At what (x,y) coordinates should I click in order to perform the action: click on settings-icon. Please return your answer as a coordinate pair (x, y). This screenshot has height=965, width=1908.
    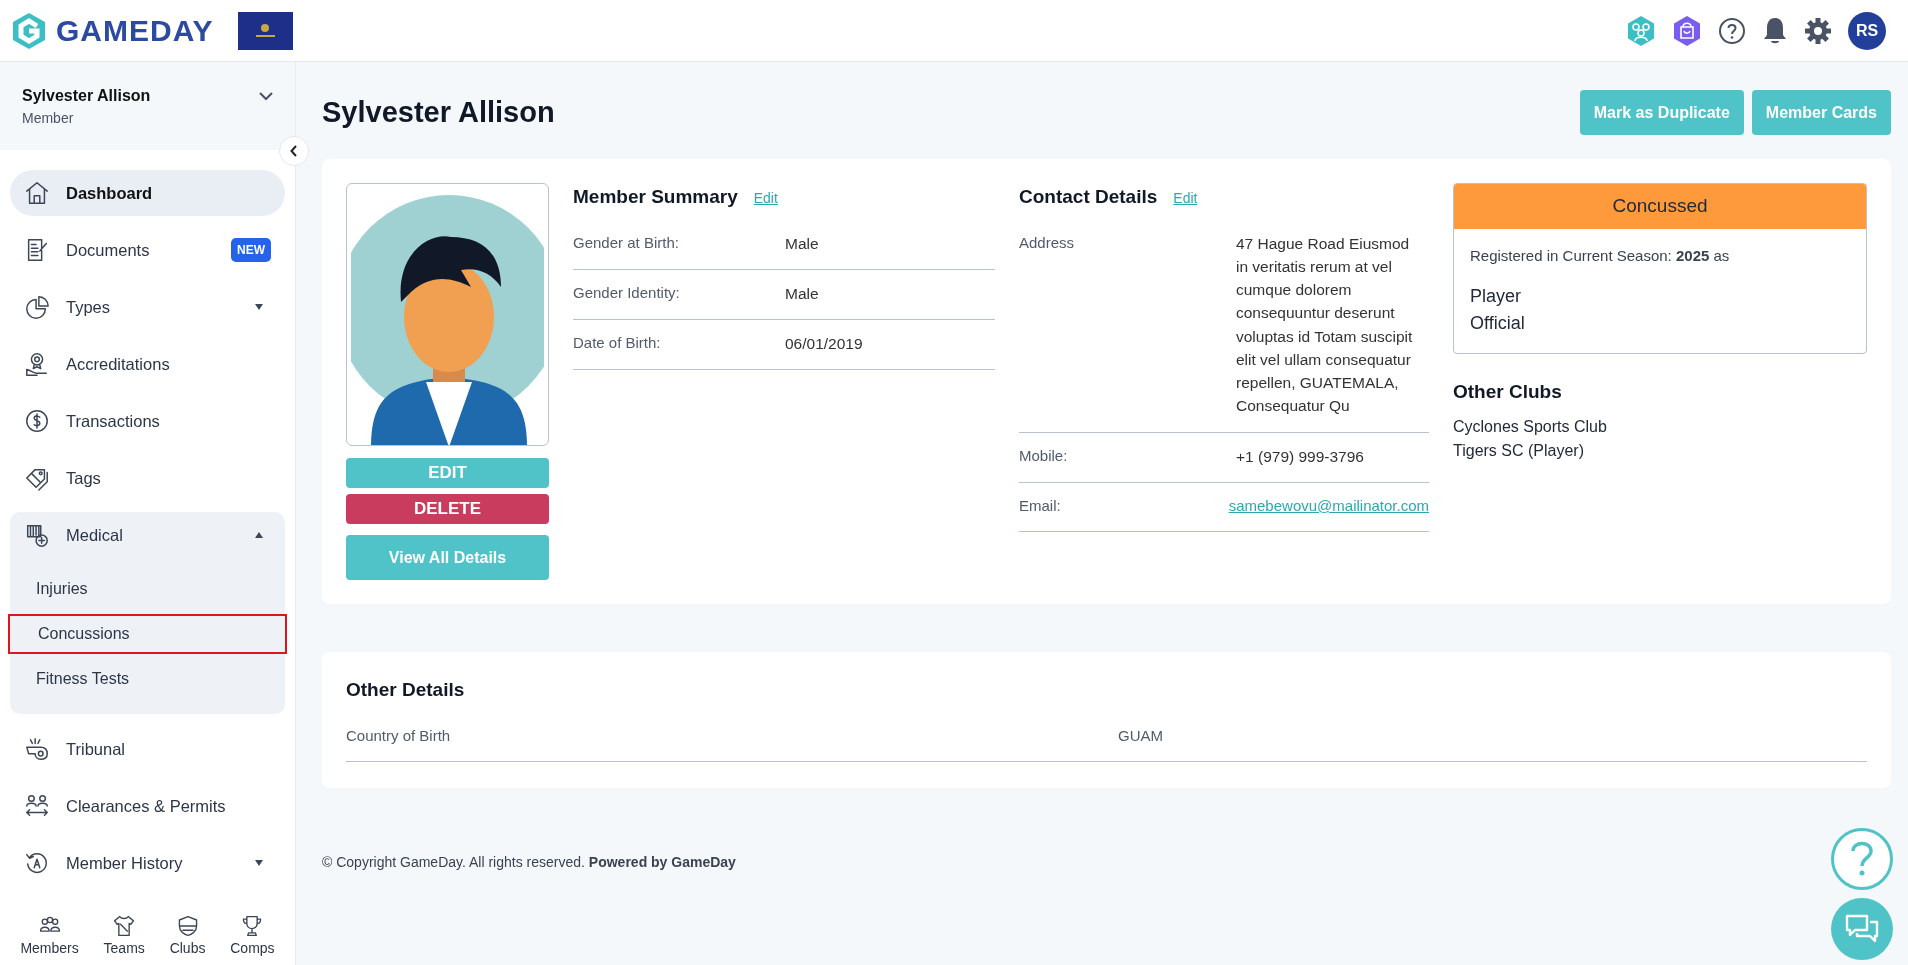
    Looking at the image, I should click on (1818, 30).